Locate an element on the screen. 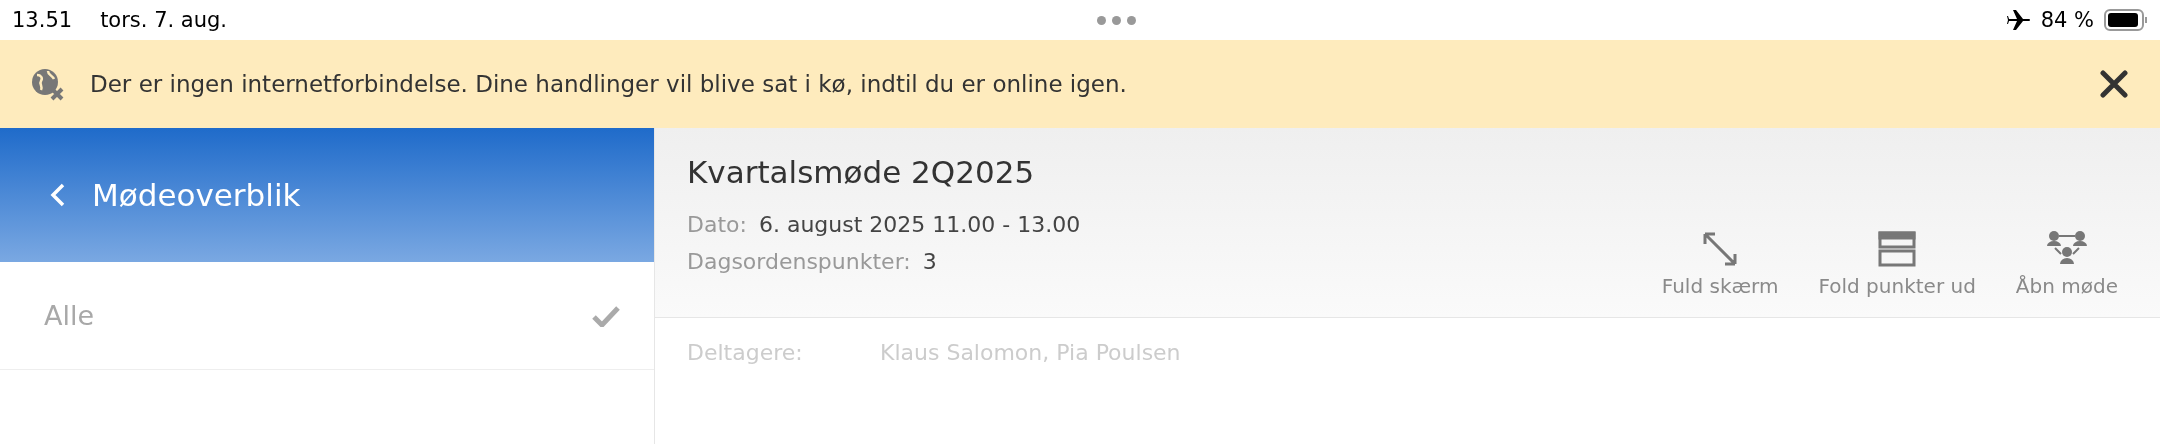  multitasking-dots-icon is located at coordinates (1117, 20).